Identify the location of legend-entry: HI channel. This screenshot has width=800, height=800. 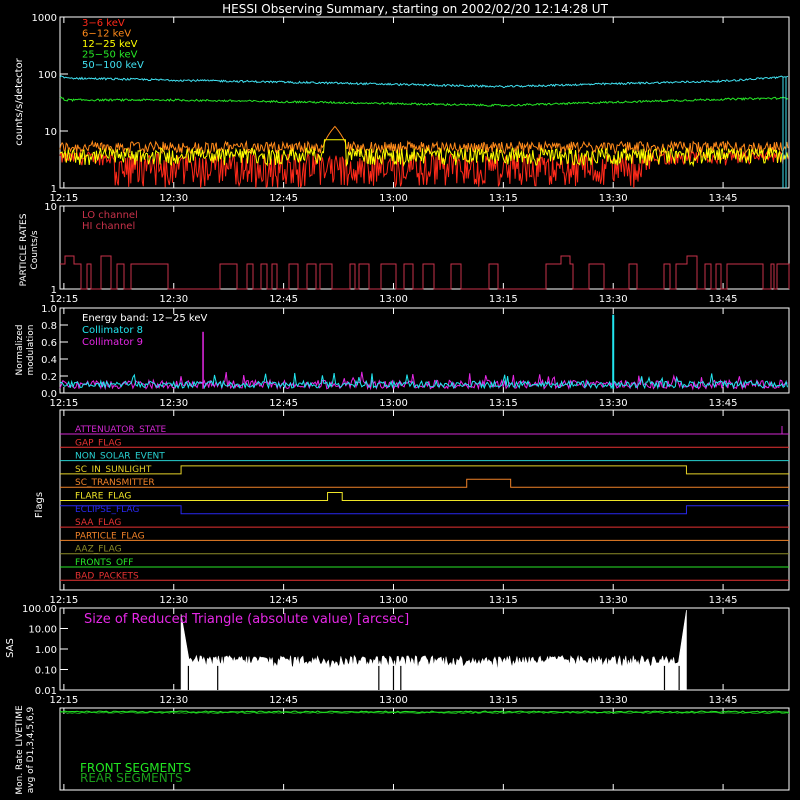
(108, 226).